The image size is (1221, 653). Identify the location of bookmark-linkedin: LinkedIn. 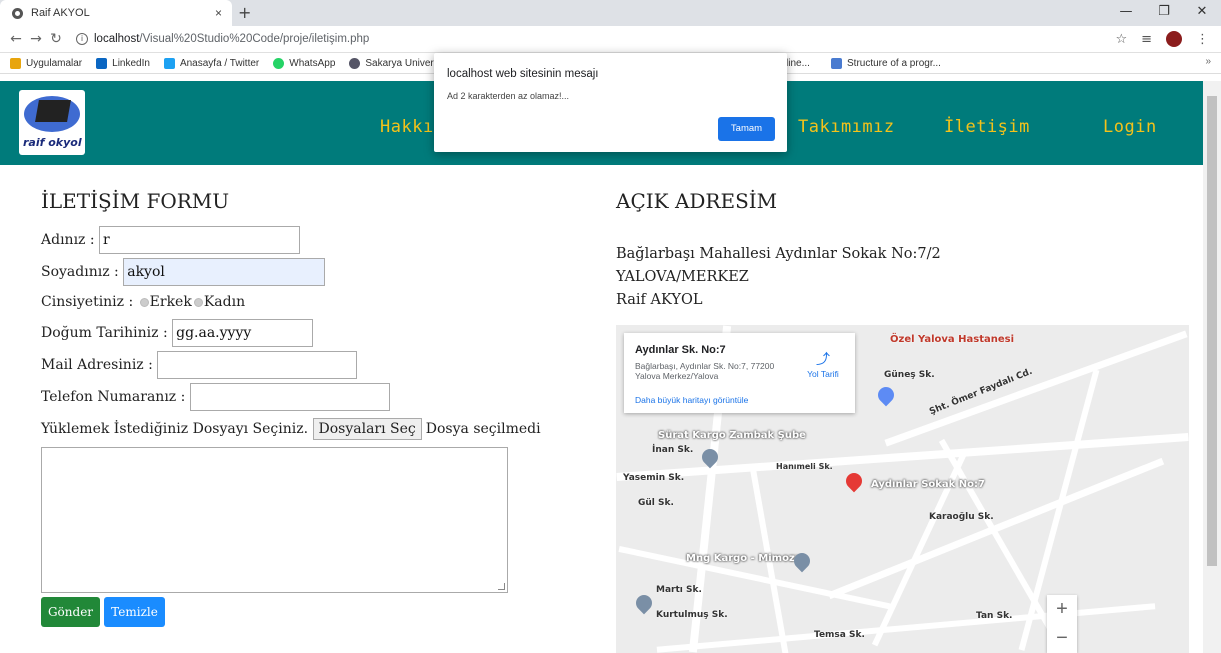
(123, 63).